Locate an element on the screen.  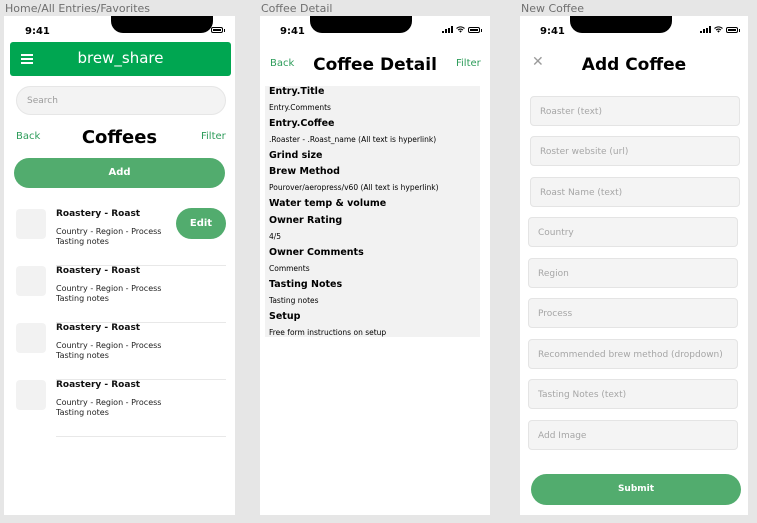
roast-name-field: Roast Name (text) is located at coordinates (635, 192).